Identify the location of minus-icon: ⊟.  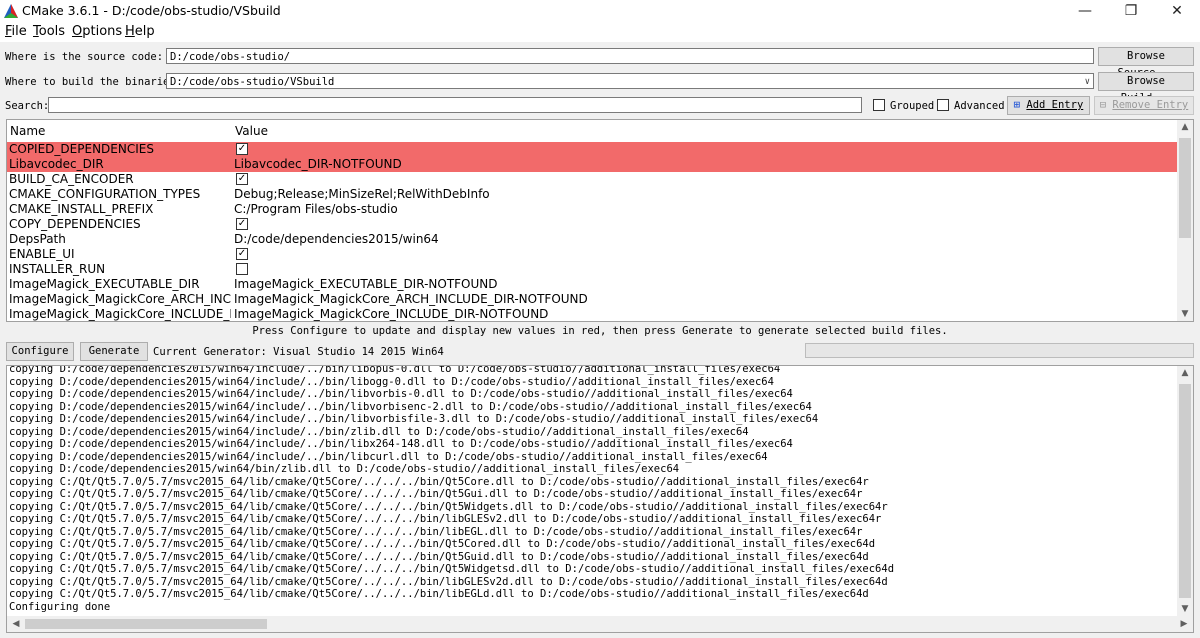
(1103, 105).